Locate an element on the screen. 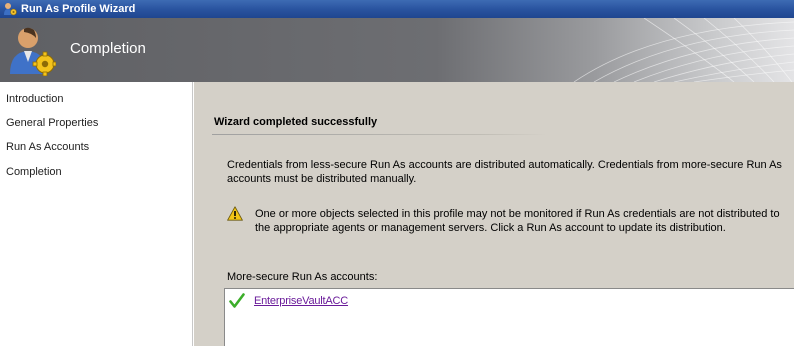  section-divider is located at coordinates (379, 134).